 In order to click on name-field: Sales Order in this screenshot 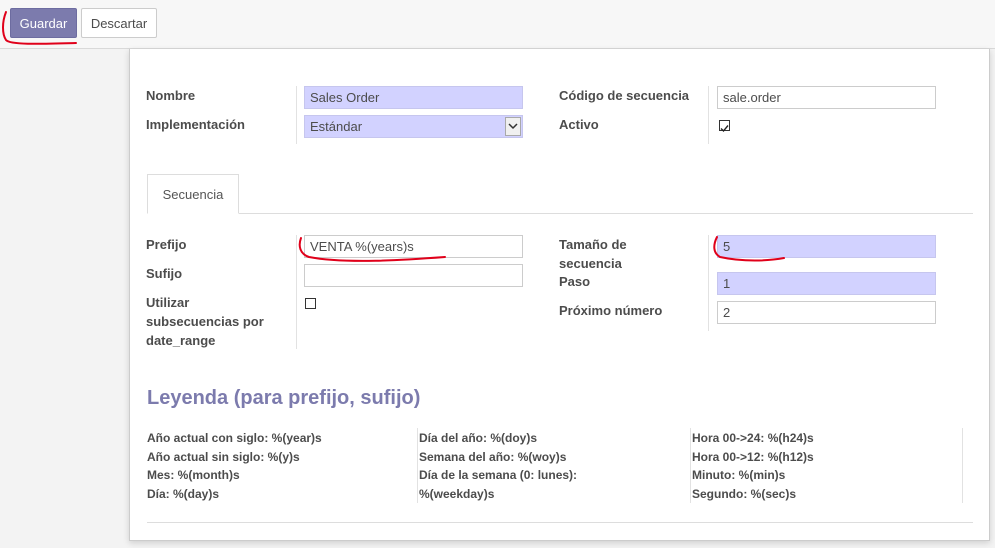, I will do `click(413, 97)`.